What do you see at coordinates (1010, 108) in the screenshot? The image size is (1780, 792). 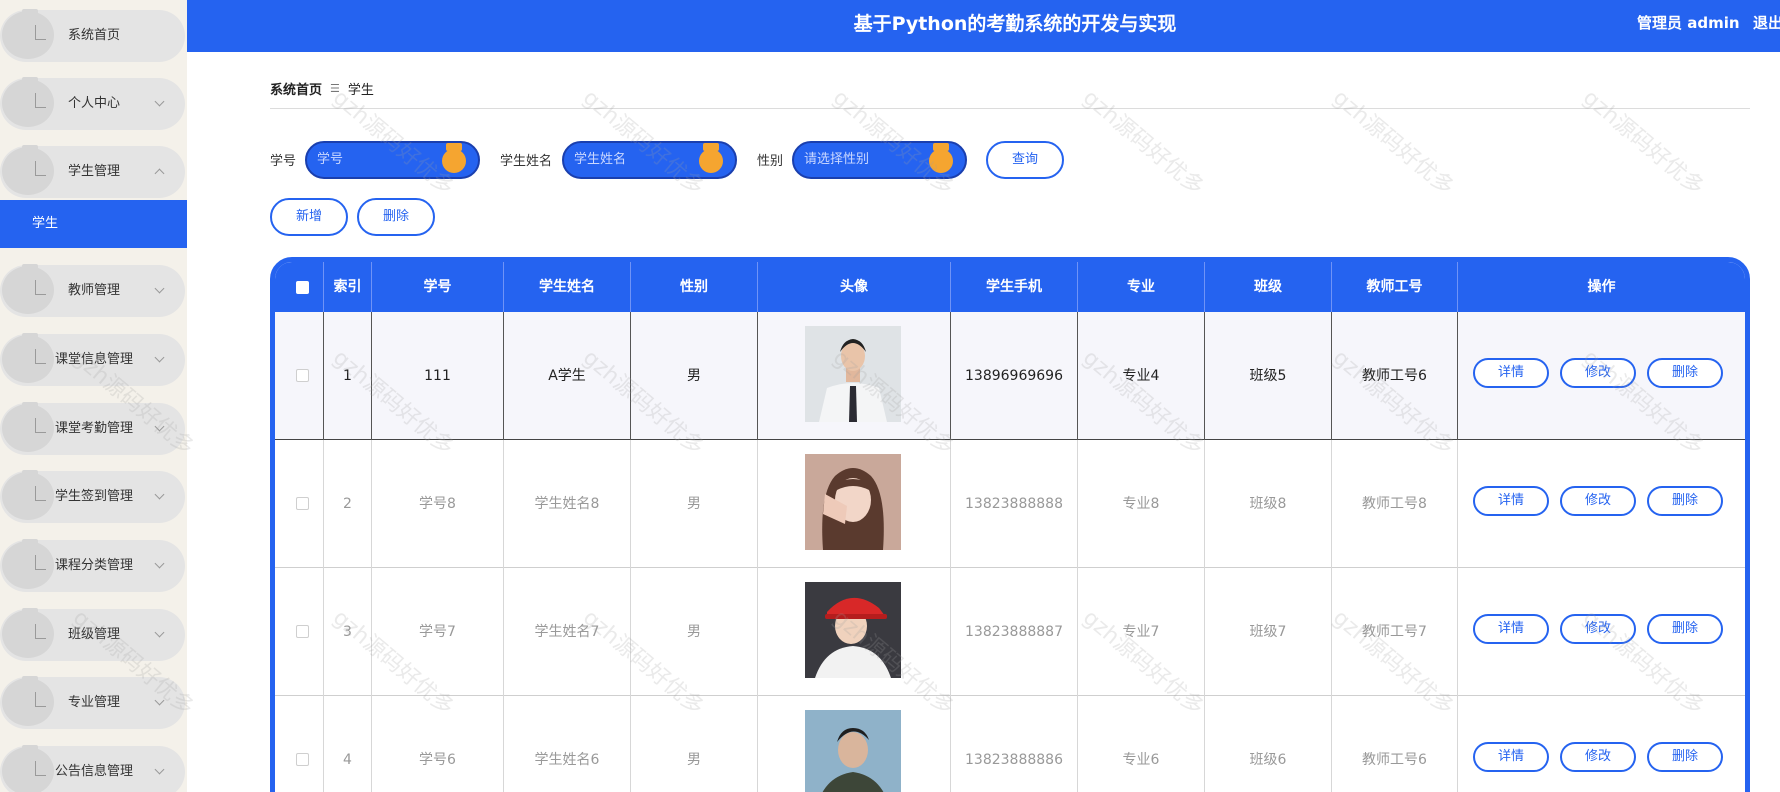 I see `breadcrumb-divider` at bounding box center [1010, 108].